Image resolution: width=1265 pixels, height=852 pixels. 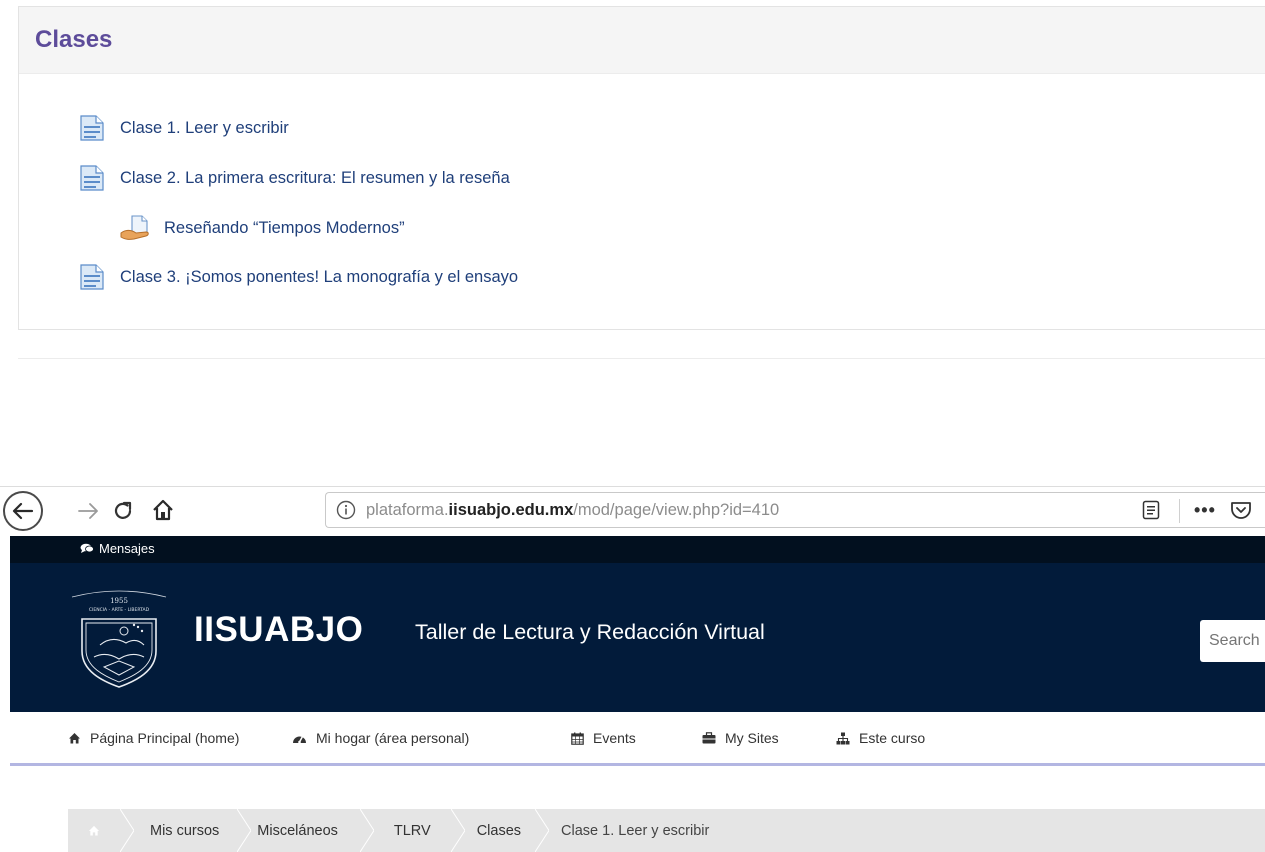 I want to click on nav-label: Events, so click(x=614, y=738).